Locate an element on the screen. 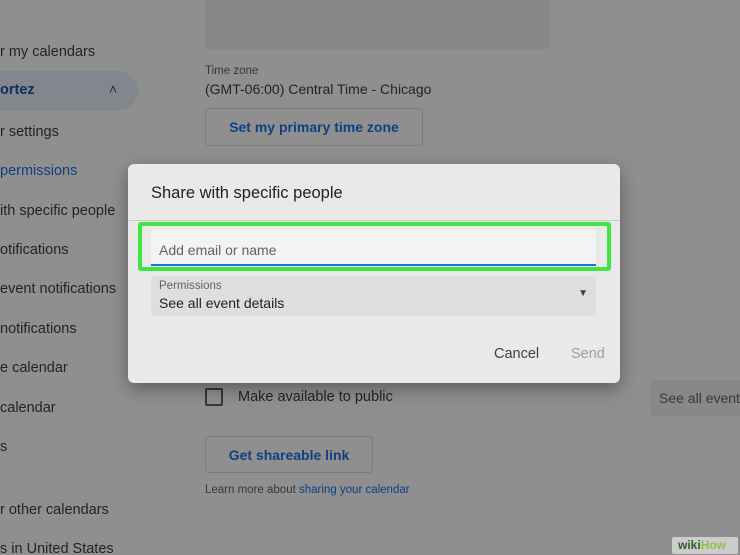  email-or-name-input is located at coordinates (373, 248).